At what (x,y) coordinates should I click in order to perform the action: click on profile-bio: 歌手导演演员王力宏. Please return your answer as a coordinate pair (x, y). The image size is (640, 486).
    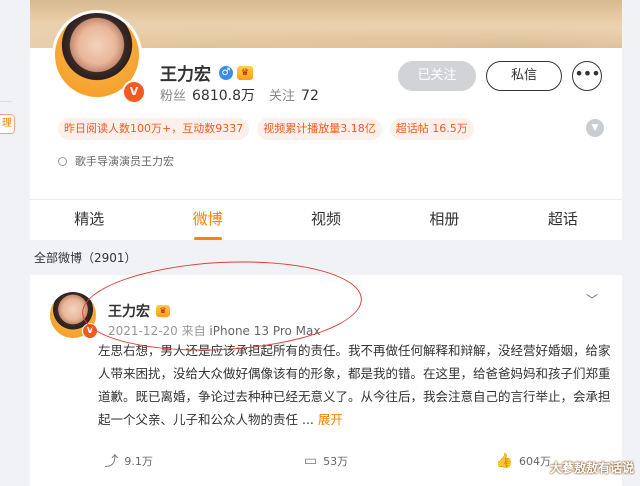
    Looking at the image, I should click on (116, 161).